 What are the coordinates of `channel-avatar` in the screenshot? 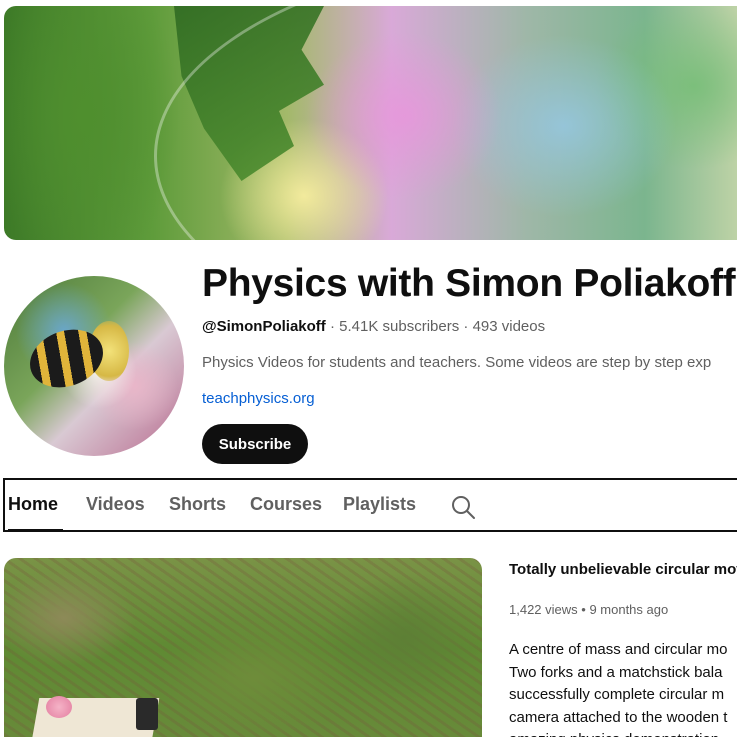 It's located at (94, 366).